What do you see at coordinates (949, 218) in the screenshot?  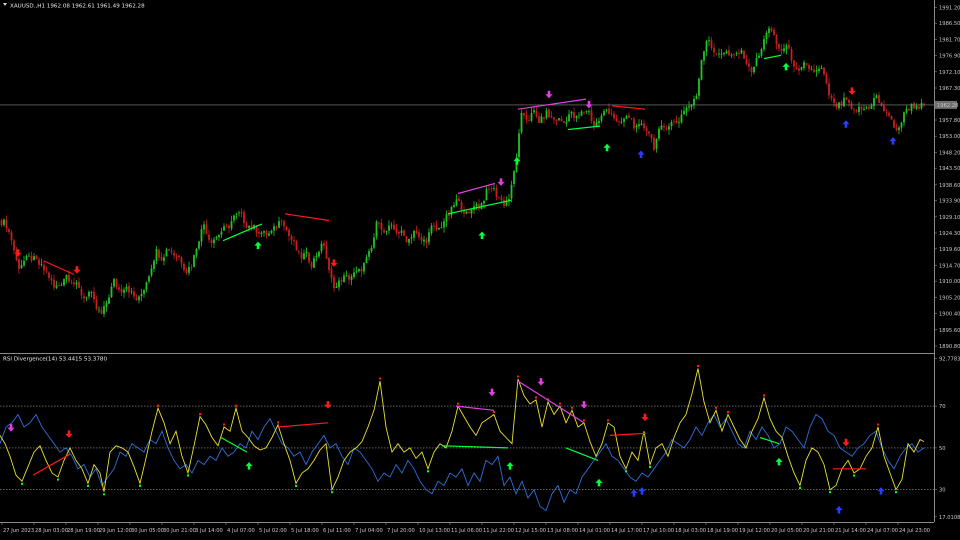 I see `price-tick-label: 1929.10` at bounding box center [949, 218].